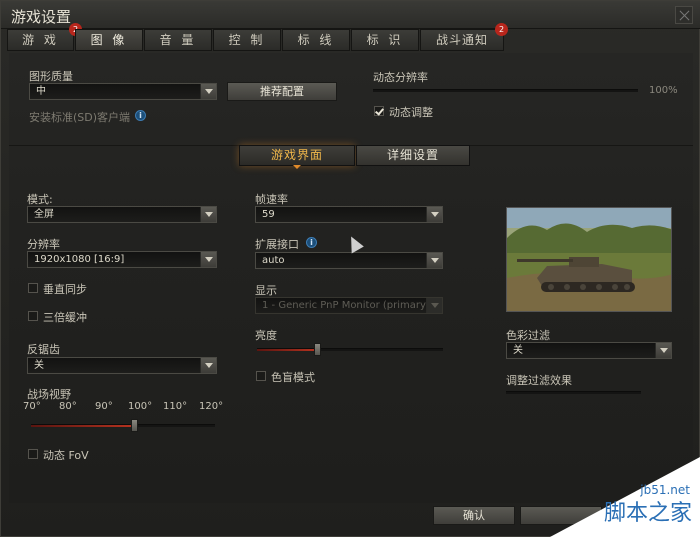 Image resolution: width=700 pixels, height=537 pixels. What do you see at coordinates (297, 155) in the screenshot?
I see `tab-game-interface: 游戏界面` at bounding box center [297, 155].